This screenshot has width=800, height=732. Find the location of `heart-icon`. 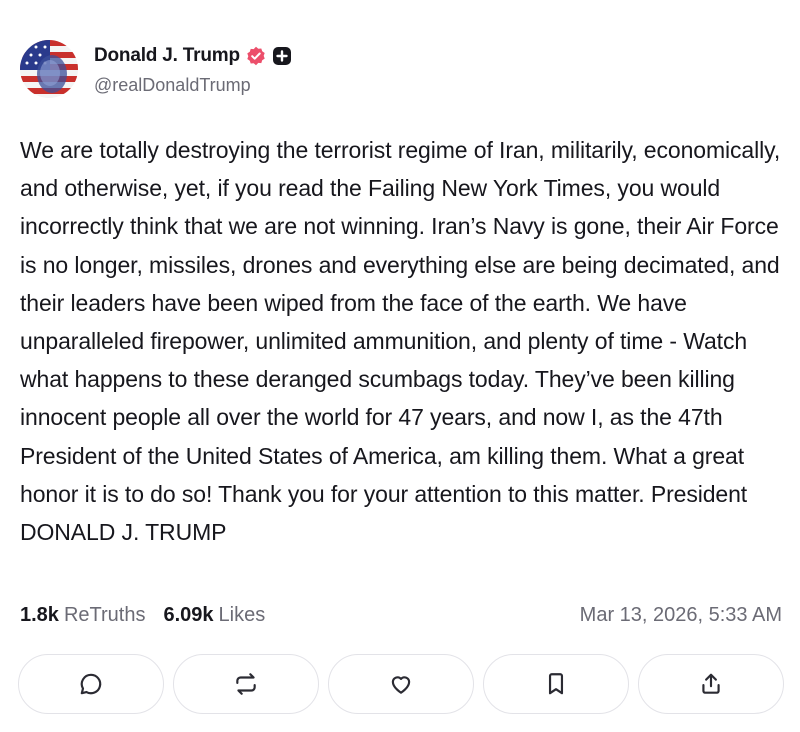

heart-icon is located at coordinates (401, 685).